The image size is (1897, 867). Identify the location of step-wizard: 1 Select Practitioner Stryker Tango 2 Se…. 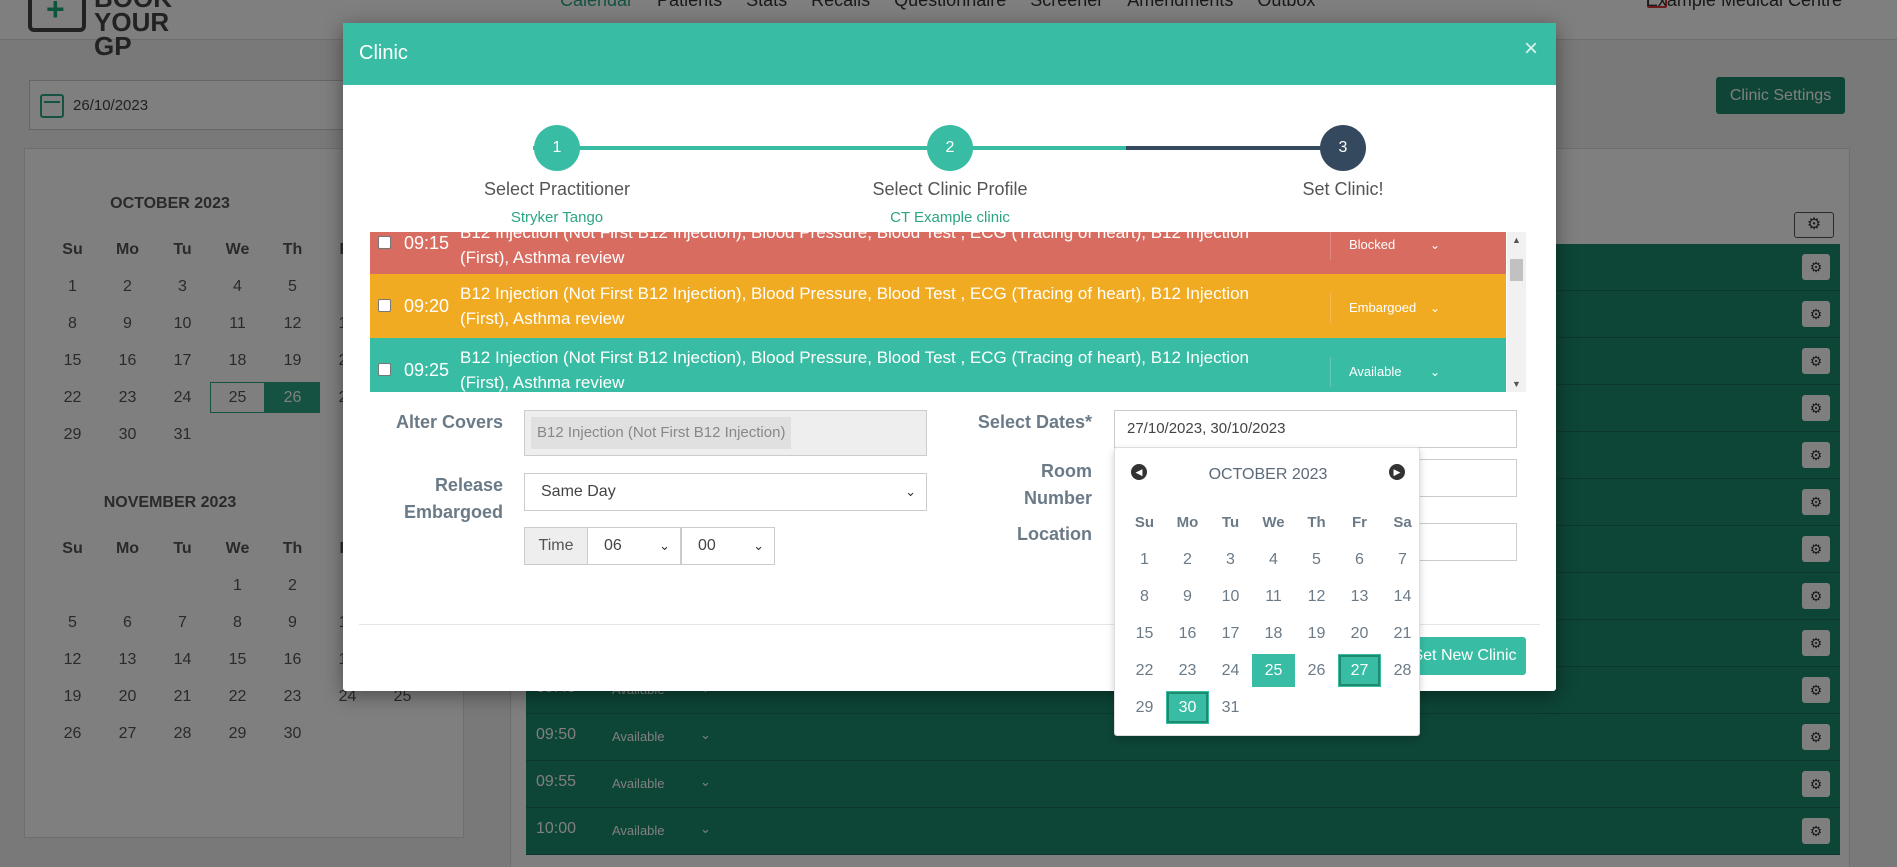
(949, 155).